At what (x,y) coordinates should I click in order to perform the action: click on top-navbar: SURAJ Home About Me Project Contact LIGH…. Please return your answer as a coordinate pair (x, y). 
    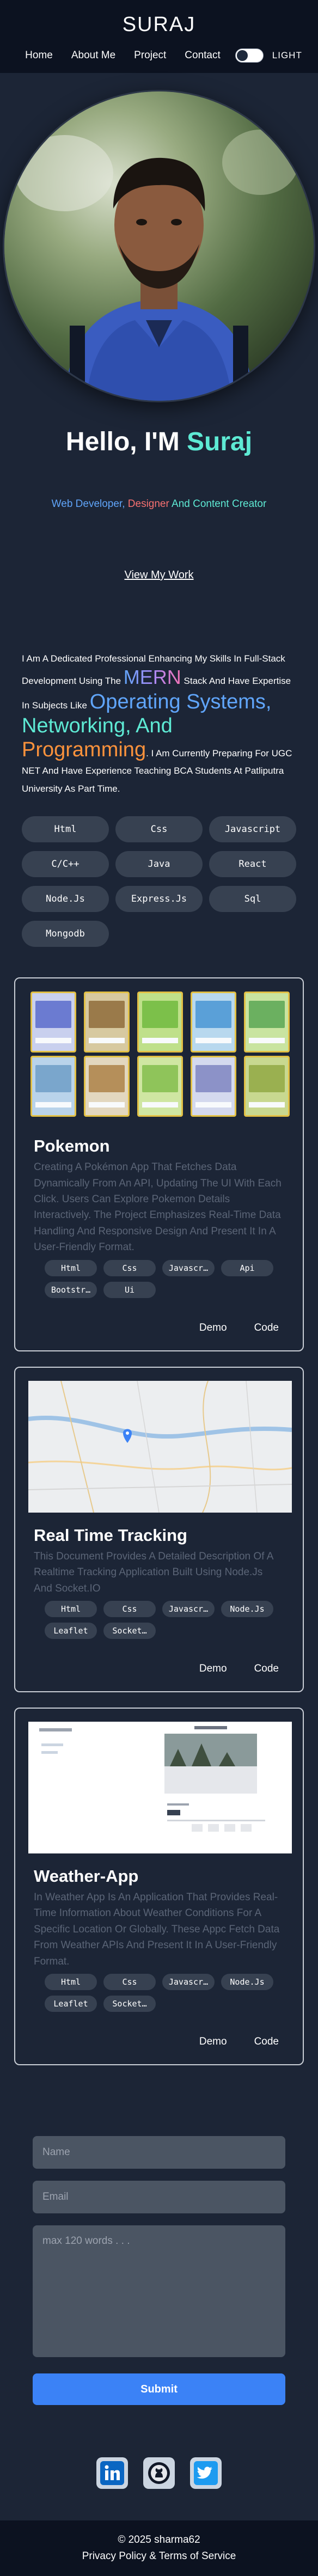
    Looking at the image, I should click on (159, 36).